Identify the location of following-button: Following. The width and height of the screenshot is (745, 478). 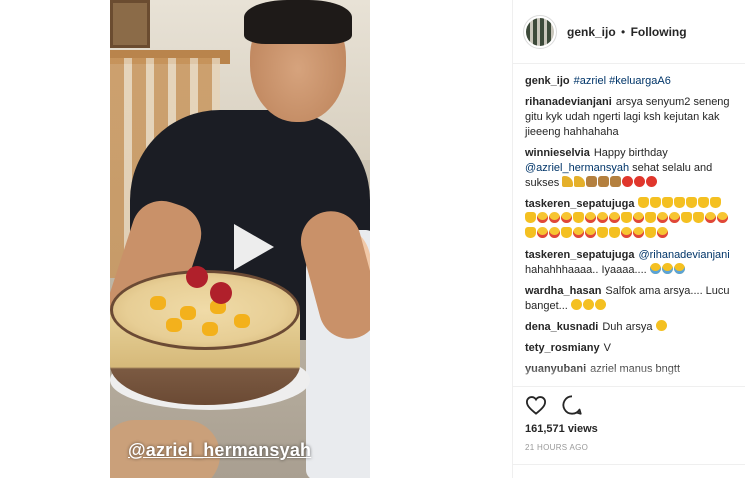
(659, 32).